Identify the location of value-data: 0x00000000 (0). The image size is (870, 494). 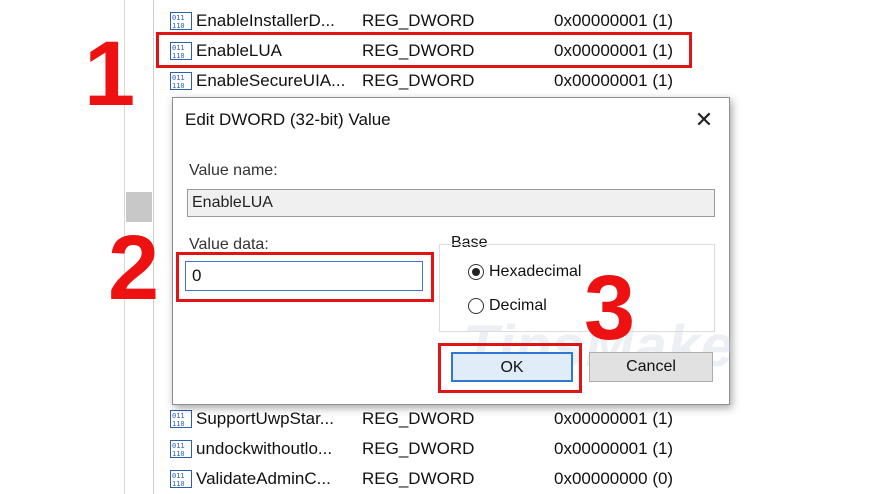
(614, 478).